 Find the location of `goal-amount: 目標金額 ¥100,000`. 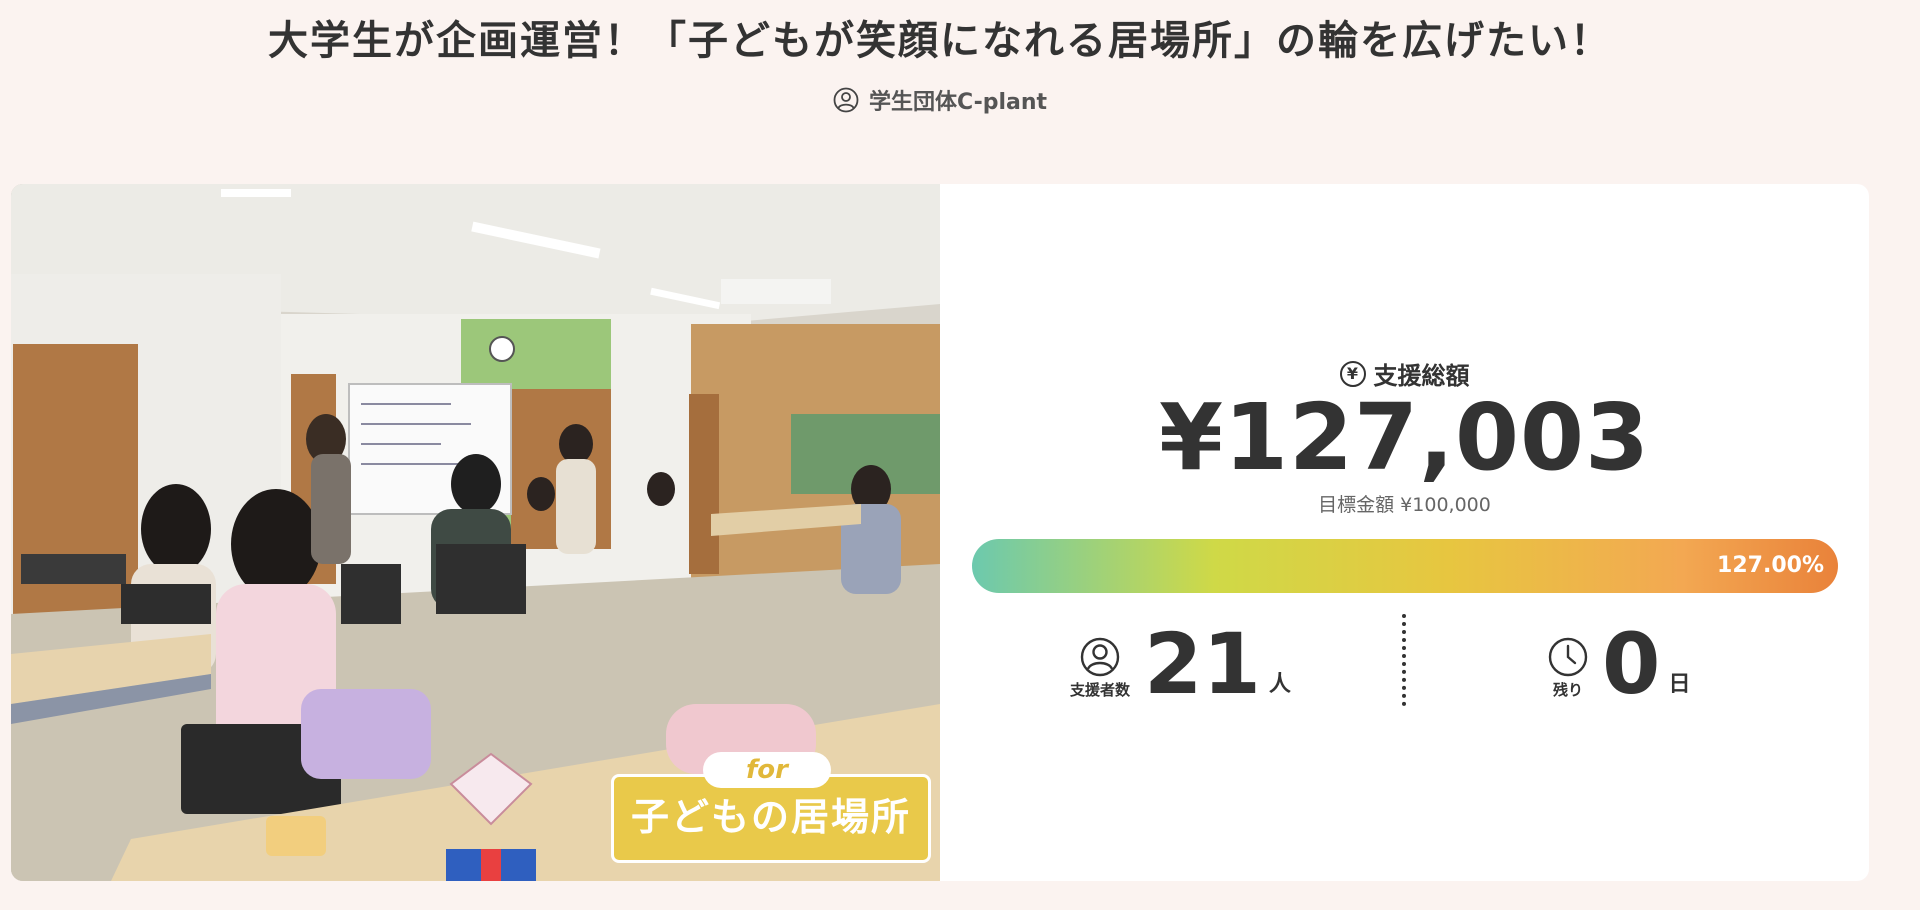

goal-amount: 目標金額 ¥100,000 is located at coordinates (1404, 505).